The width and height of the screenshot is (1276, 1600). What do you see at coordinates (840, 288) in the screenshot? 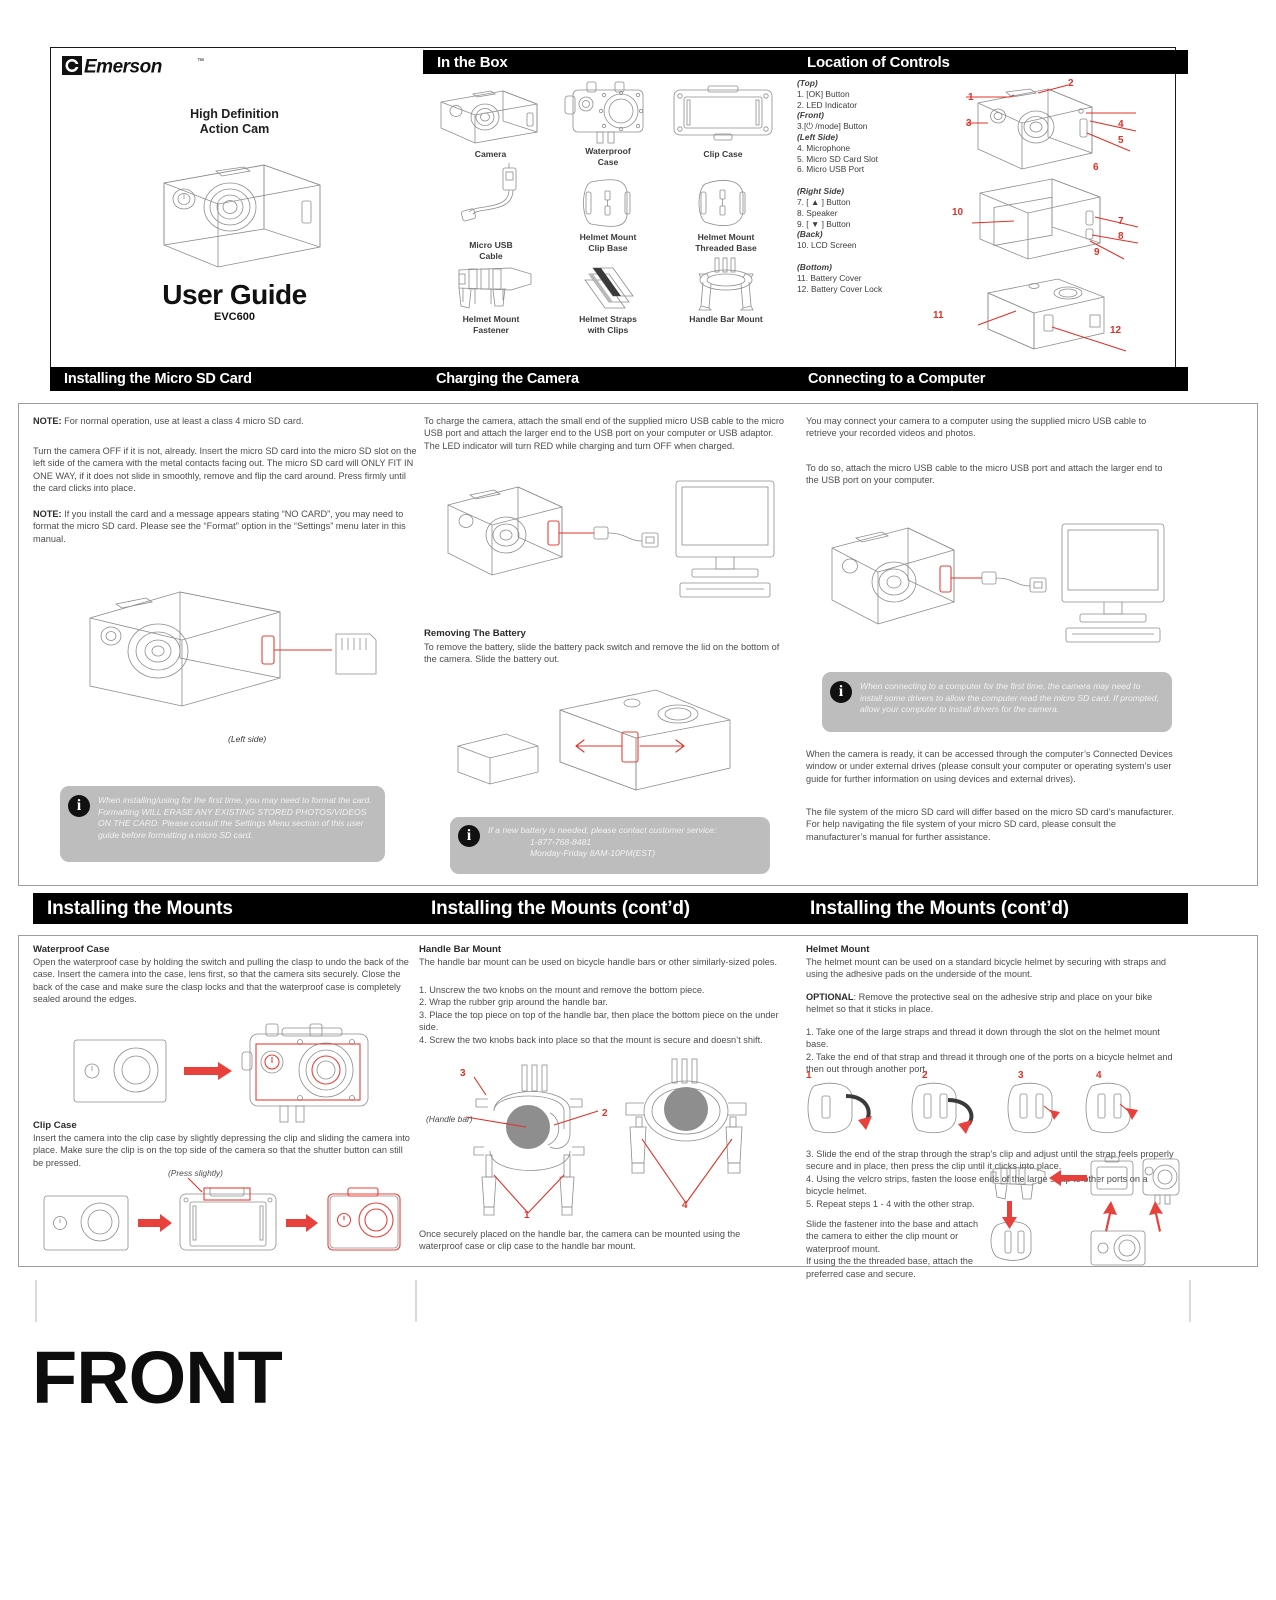
I see `controls-item: 12. Battery Cover Lock` at bounding box center [840, 288].